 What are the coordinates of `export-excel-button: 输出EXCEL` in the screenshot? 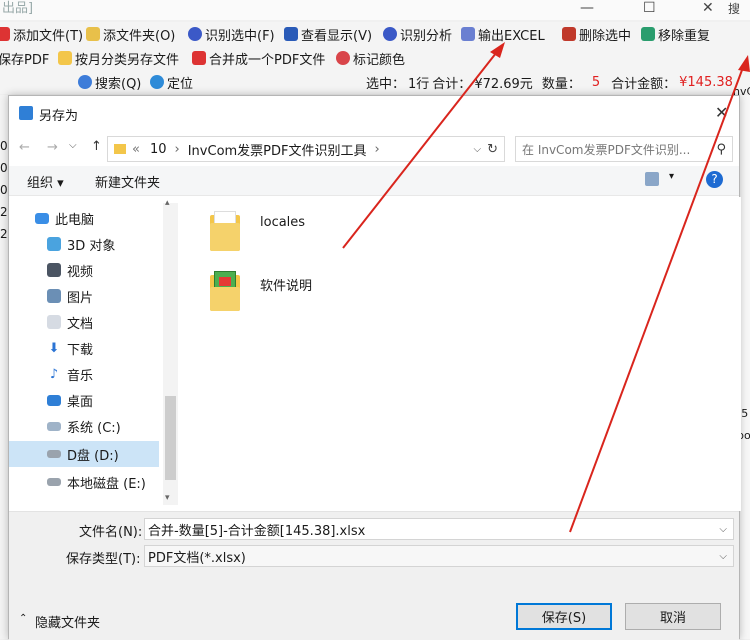 It's located at (503, 34).